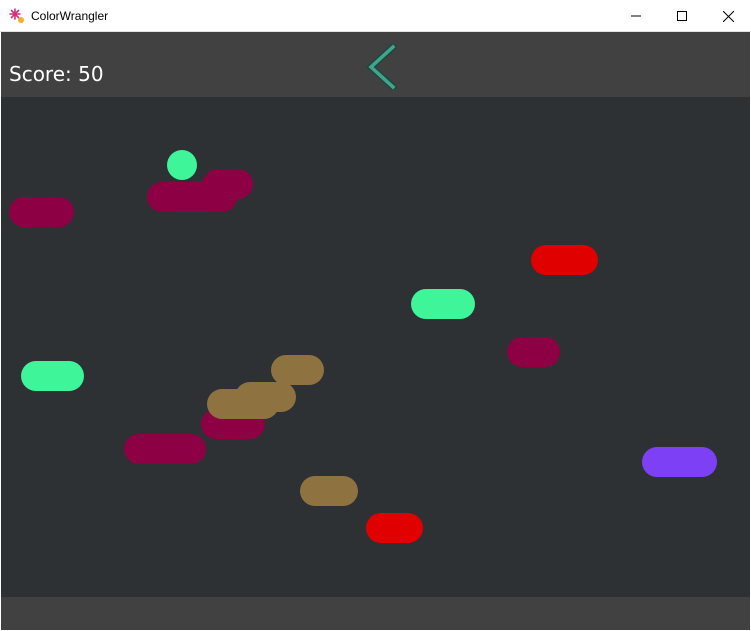 The image size is (751, 631). Describe the element at coordinates (375, 613) in the screenshot. I see `bottom-bar` at that location.